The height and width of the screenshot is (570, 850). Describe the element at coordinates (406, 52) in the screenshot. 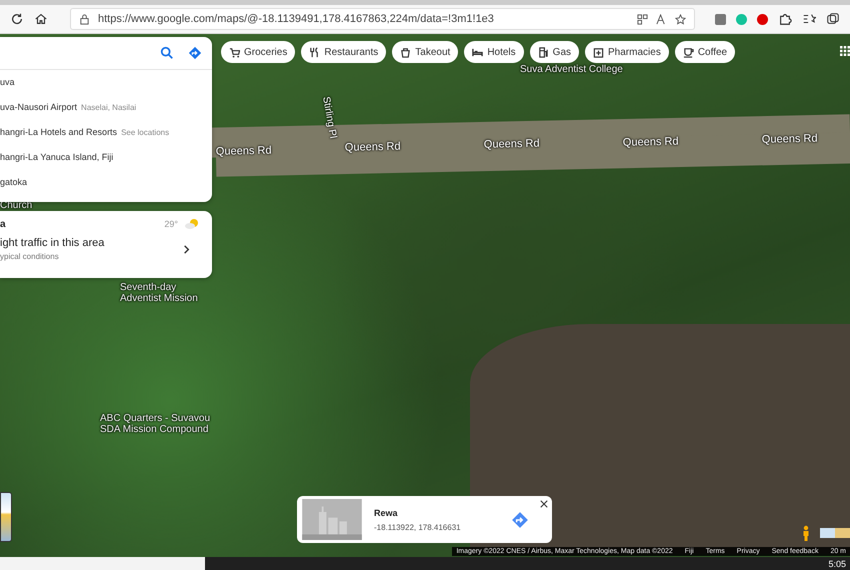

I see `bag-icon` at that location.